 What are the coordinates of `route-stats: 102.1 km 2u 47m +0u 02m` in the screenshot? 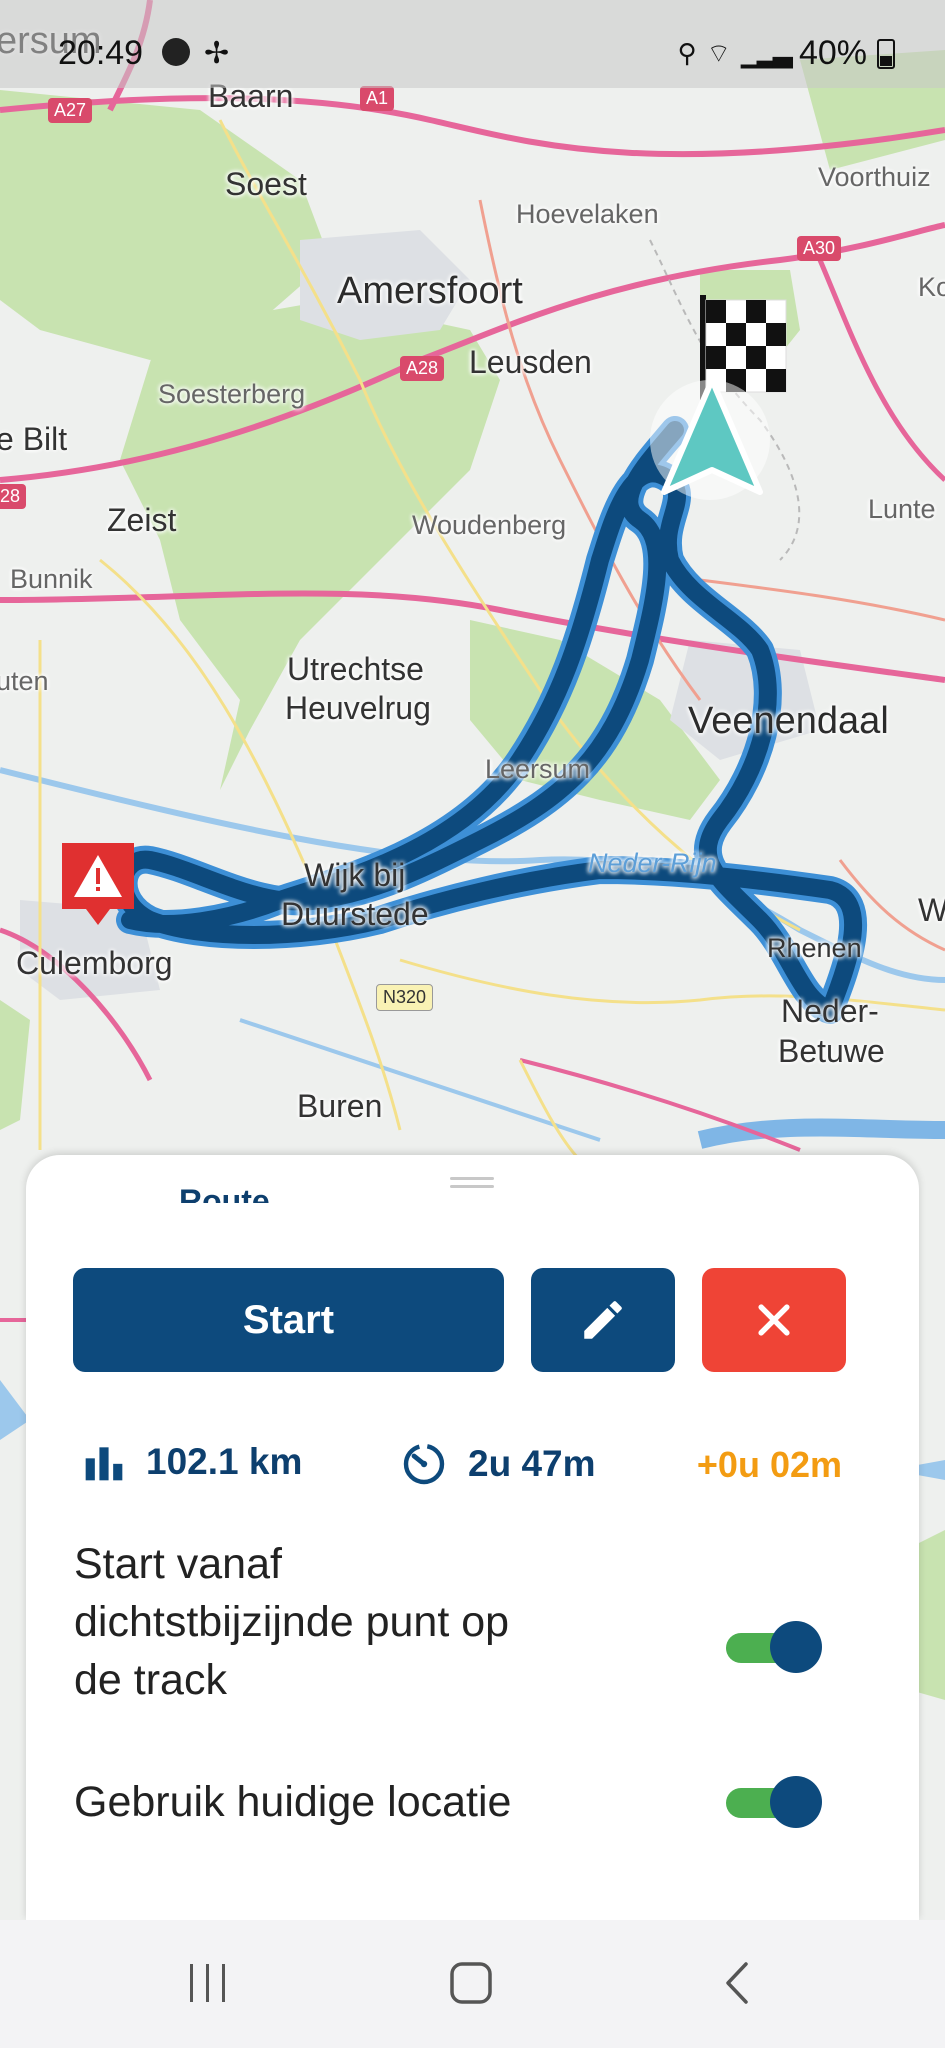 It's located at (482, 1470).